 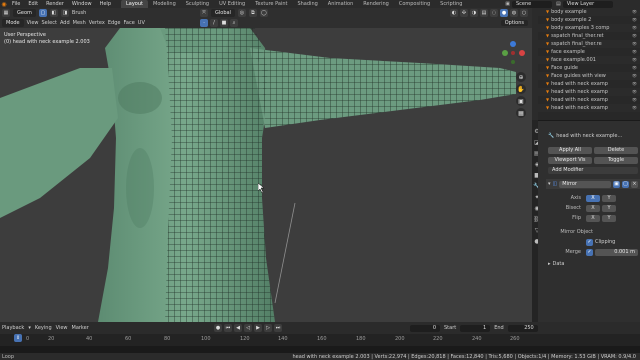 What do you see at coordinates (425, 328) in the screenshot?
I see `current-frame-field: 0` at bounding box center [425, 328].